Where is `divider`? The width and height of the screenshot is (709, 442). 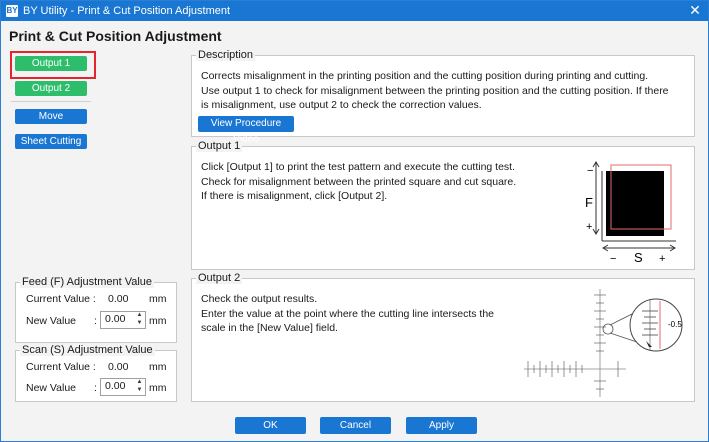 divider is located at coordinates (51, 101).